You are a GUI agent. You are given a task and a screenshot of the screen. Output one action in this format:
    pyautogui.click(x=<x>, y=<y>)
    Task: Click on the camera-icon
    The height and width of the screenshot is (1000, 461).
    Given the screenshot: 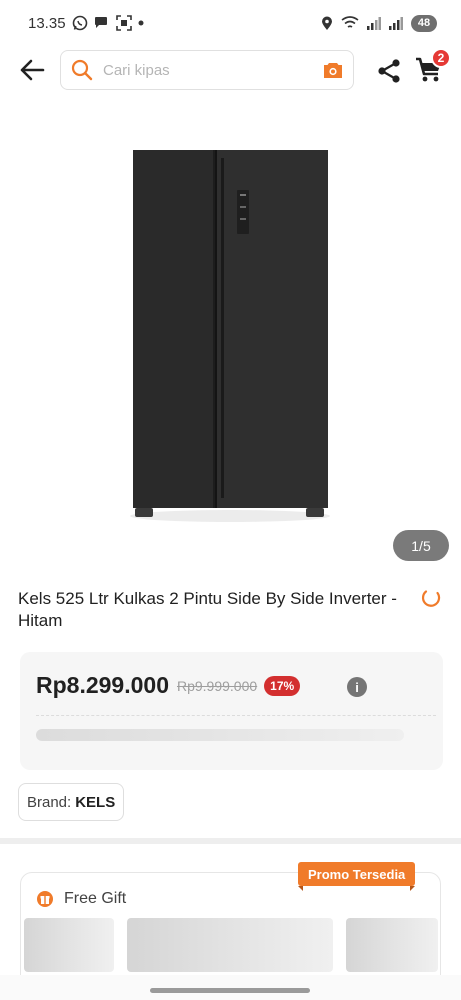 What is the action you would take?
    pyautogui.click(x=333, y=70)
    